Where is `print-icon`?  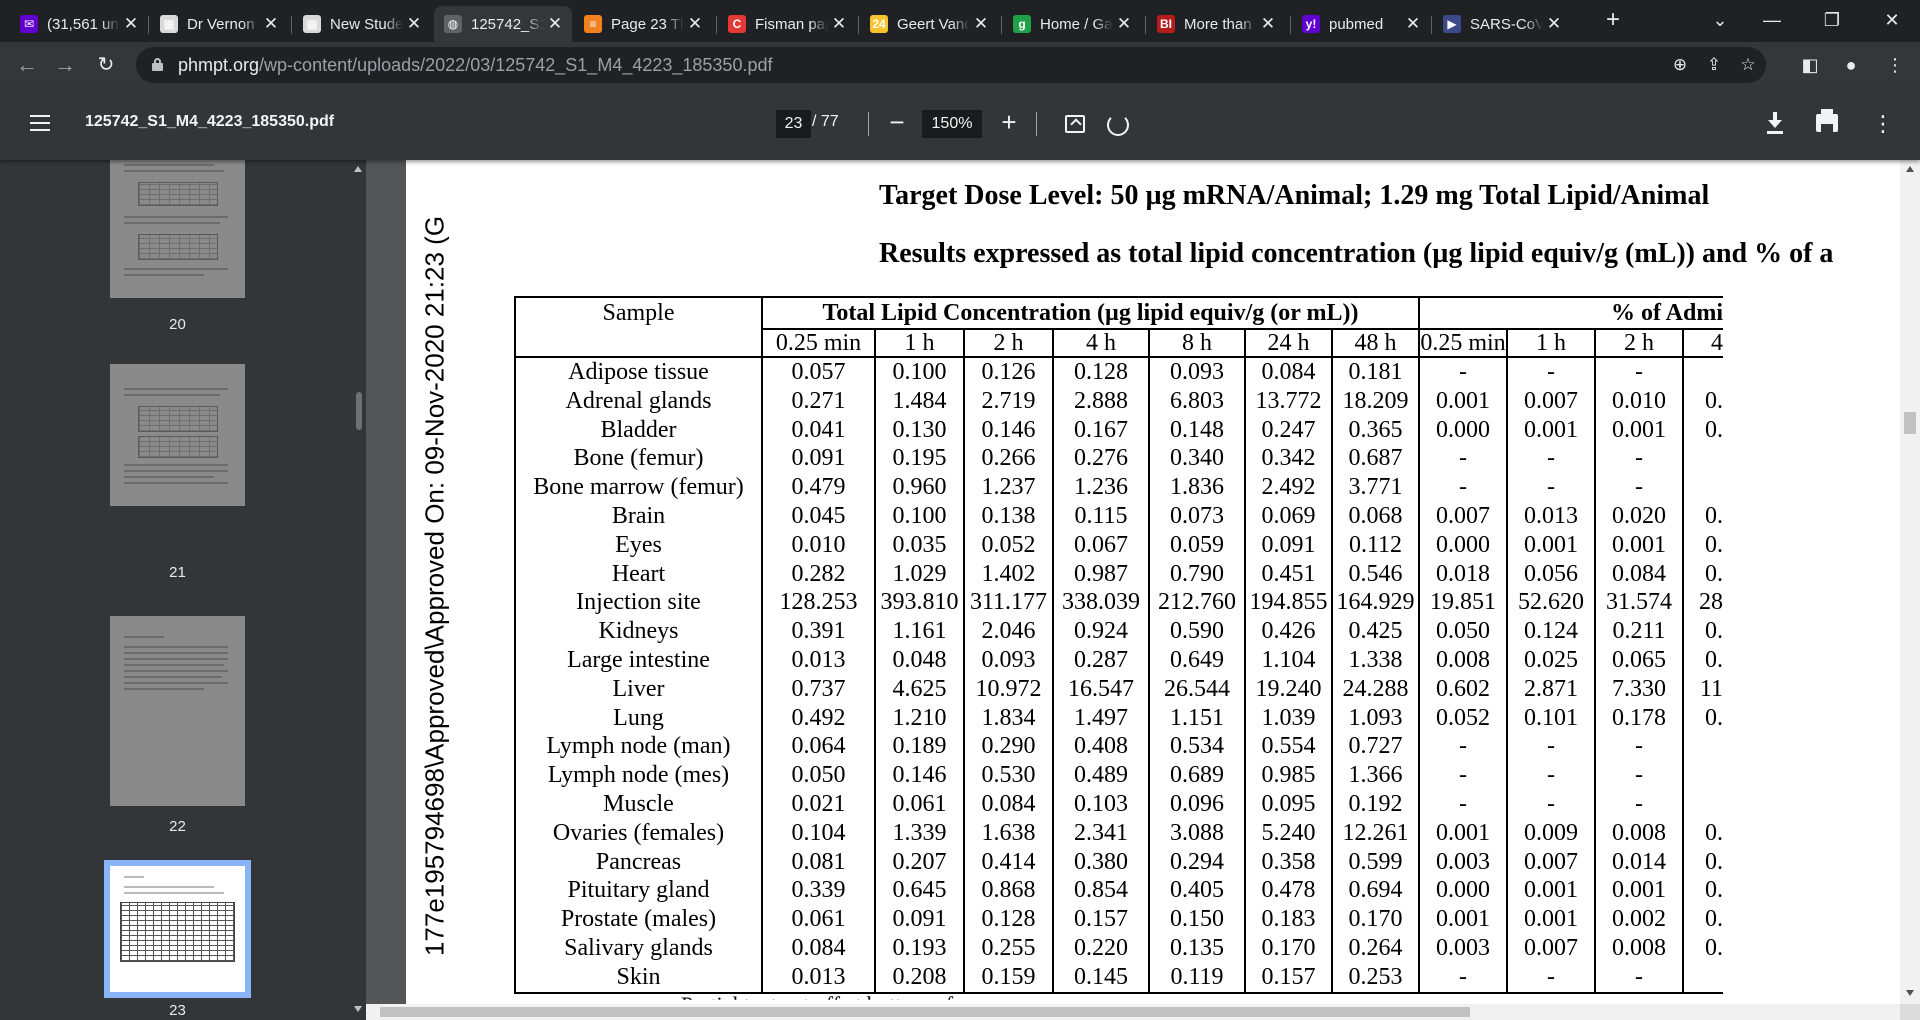
print-icon is located at coordinates (1827, 120).